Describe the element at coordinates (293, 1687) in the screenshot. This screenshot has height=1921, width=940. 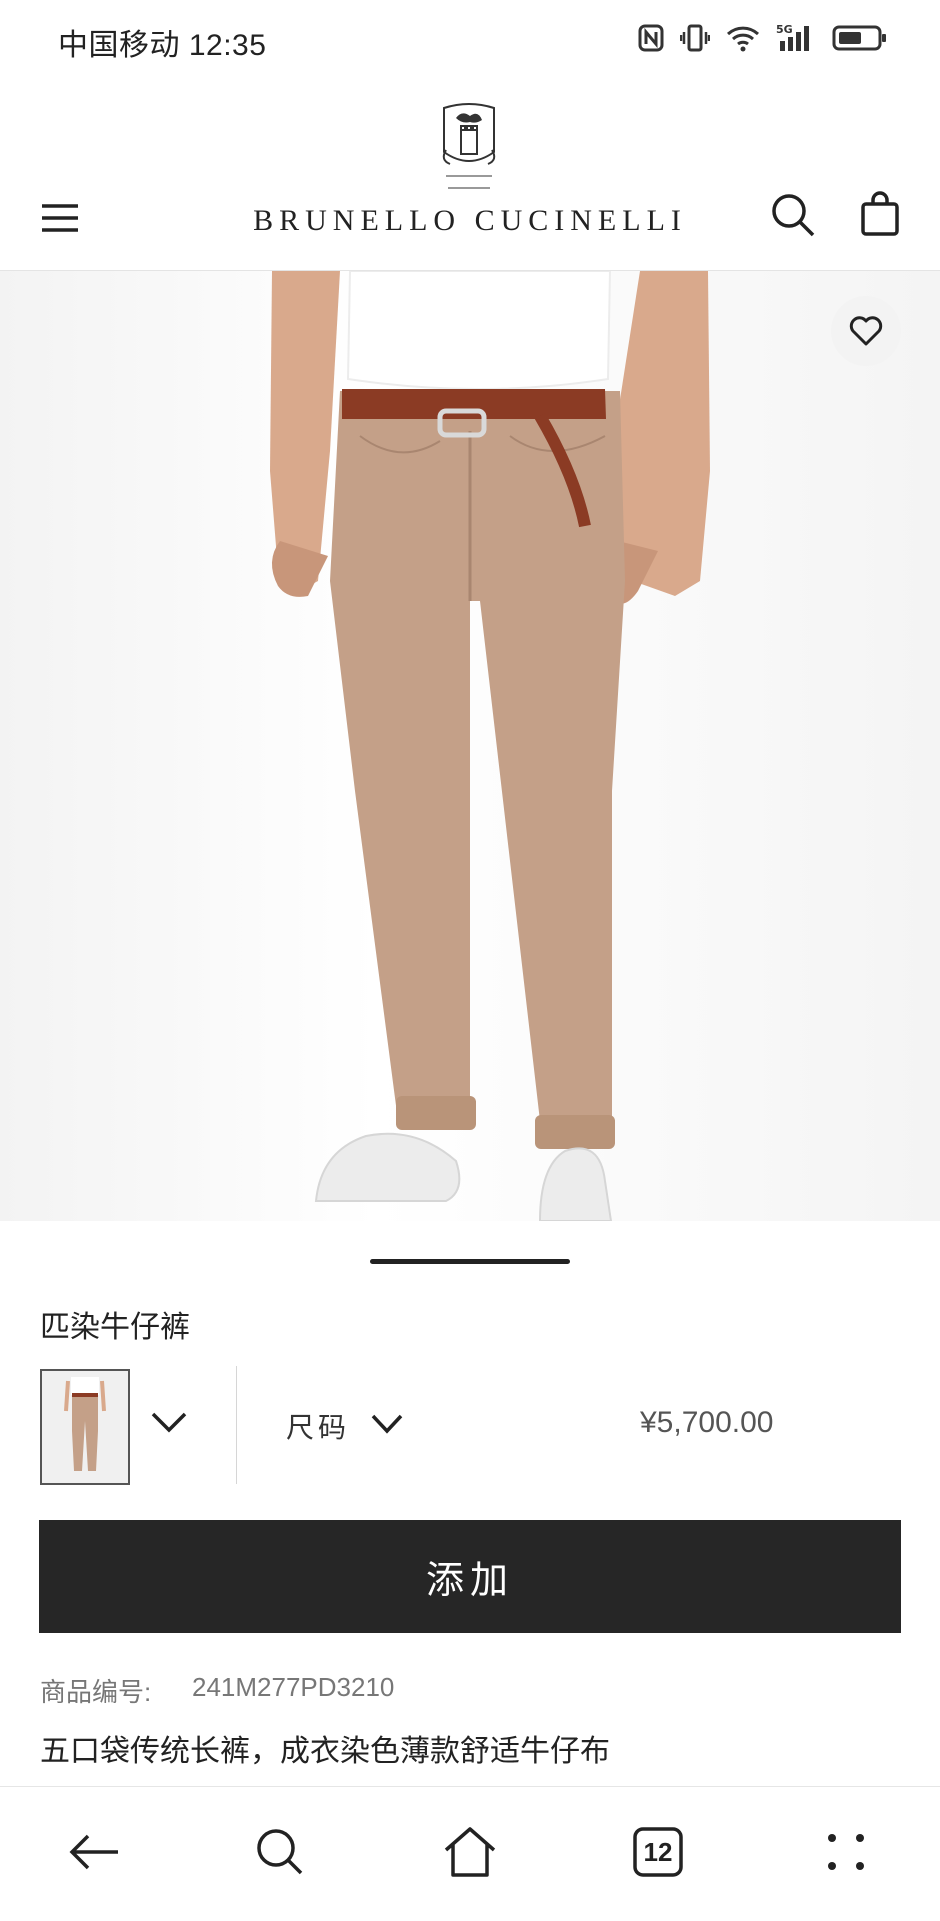
I see `sku-value: 241M277PD3210` at that location.